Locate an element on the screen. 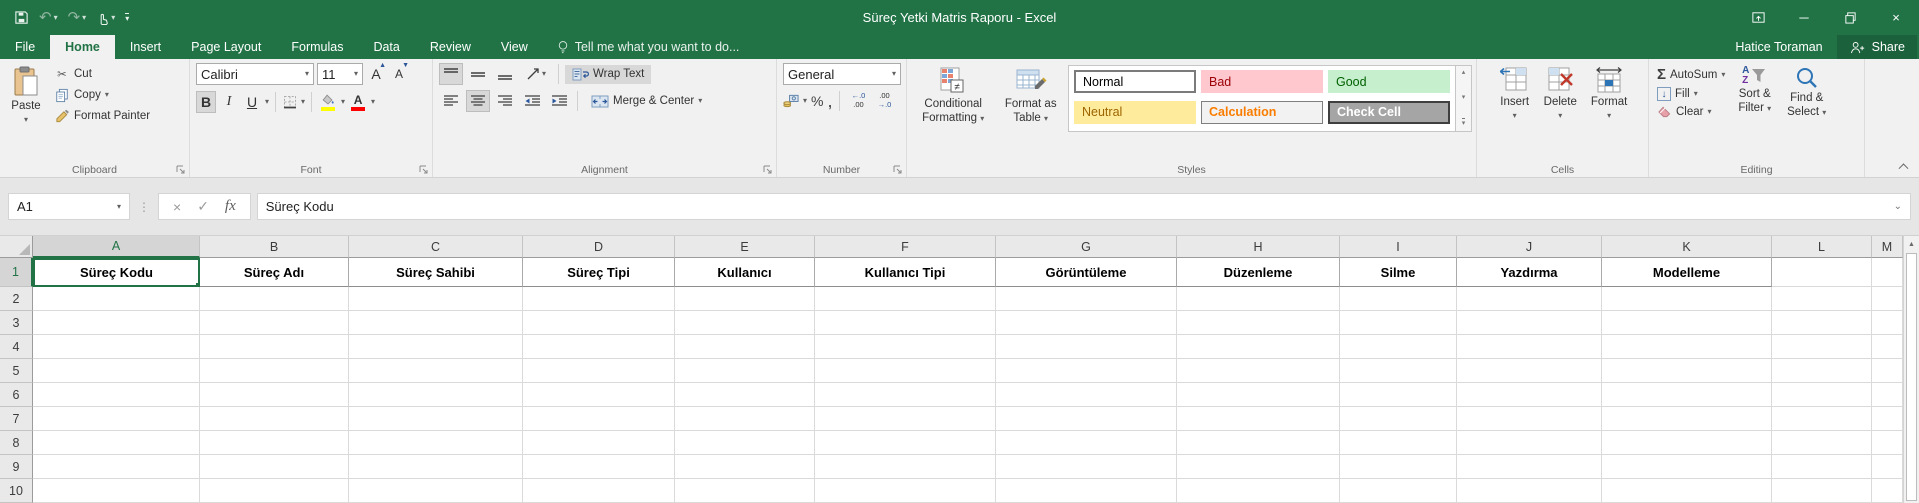 The height and width of the screenshot is (503, 1919). underline-button: U is located at coordinates (252, 102).